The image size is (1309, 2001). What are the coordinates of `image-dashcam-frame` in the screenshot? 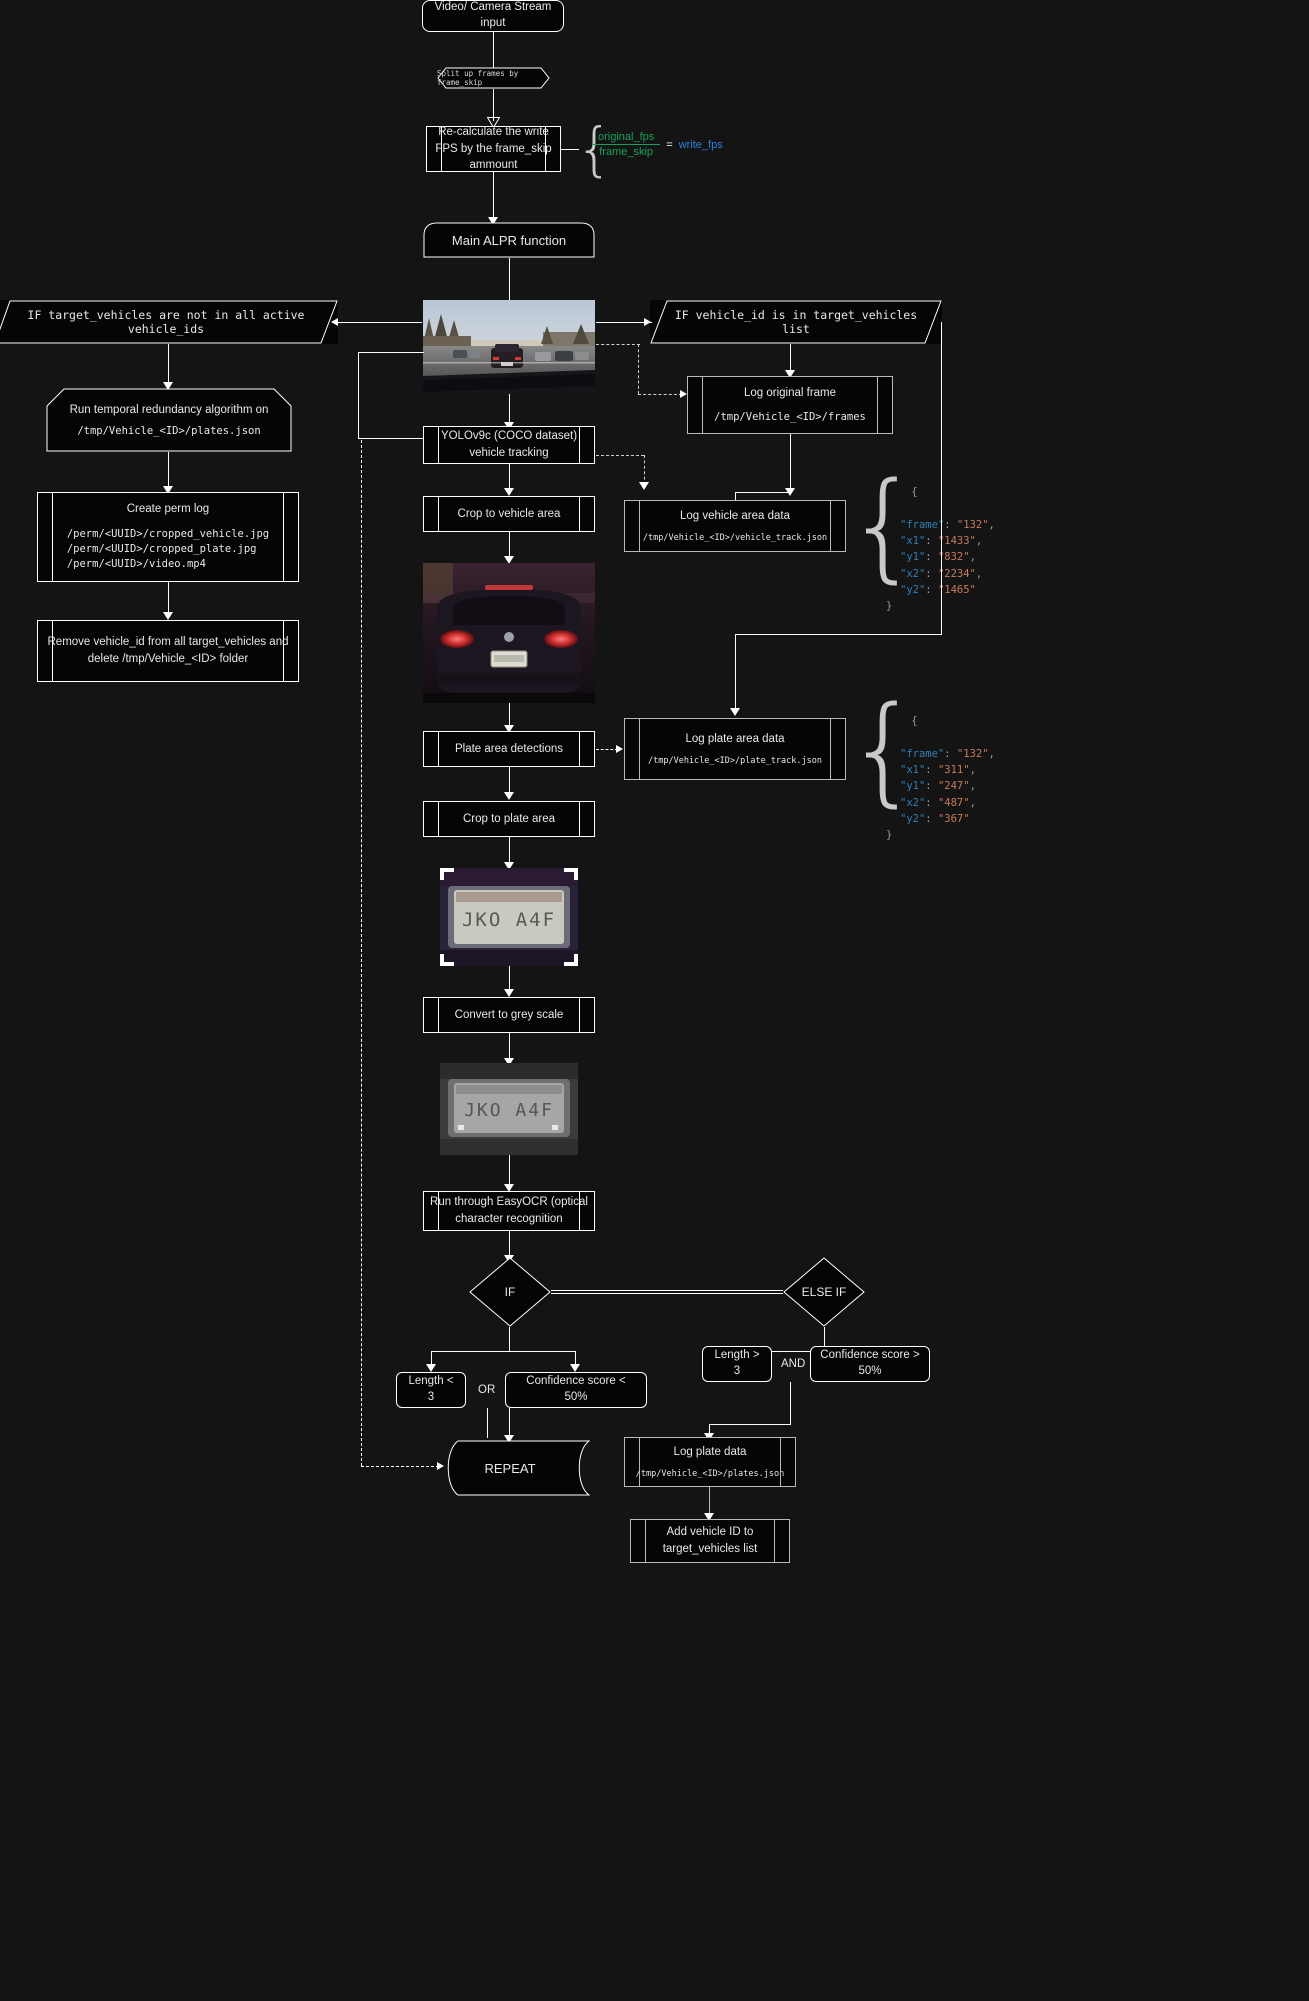 It's located at (509, 347).